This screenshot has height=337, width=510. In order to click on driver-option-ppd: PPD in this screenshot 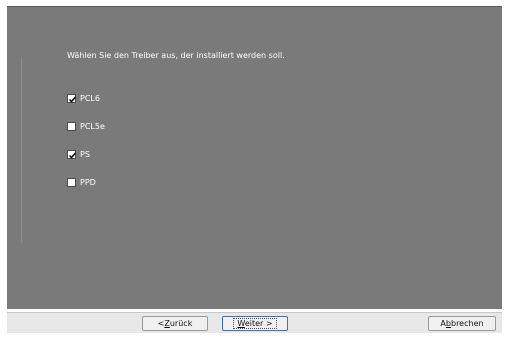, I will do `click(81, 182)`.